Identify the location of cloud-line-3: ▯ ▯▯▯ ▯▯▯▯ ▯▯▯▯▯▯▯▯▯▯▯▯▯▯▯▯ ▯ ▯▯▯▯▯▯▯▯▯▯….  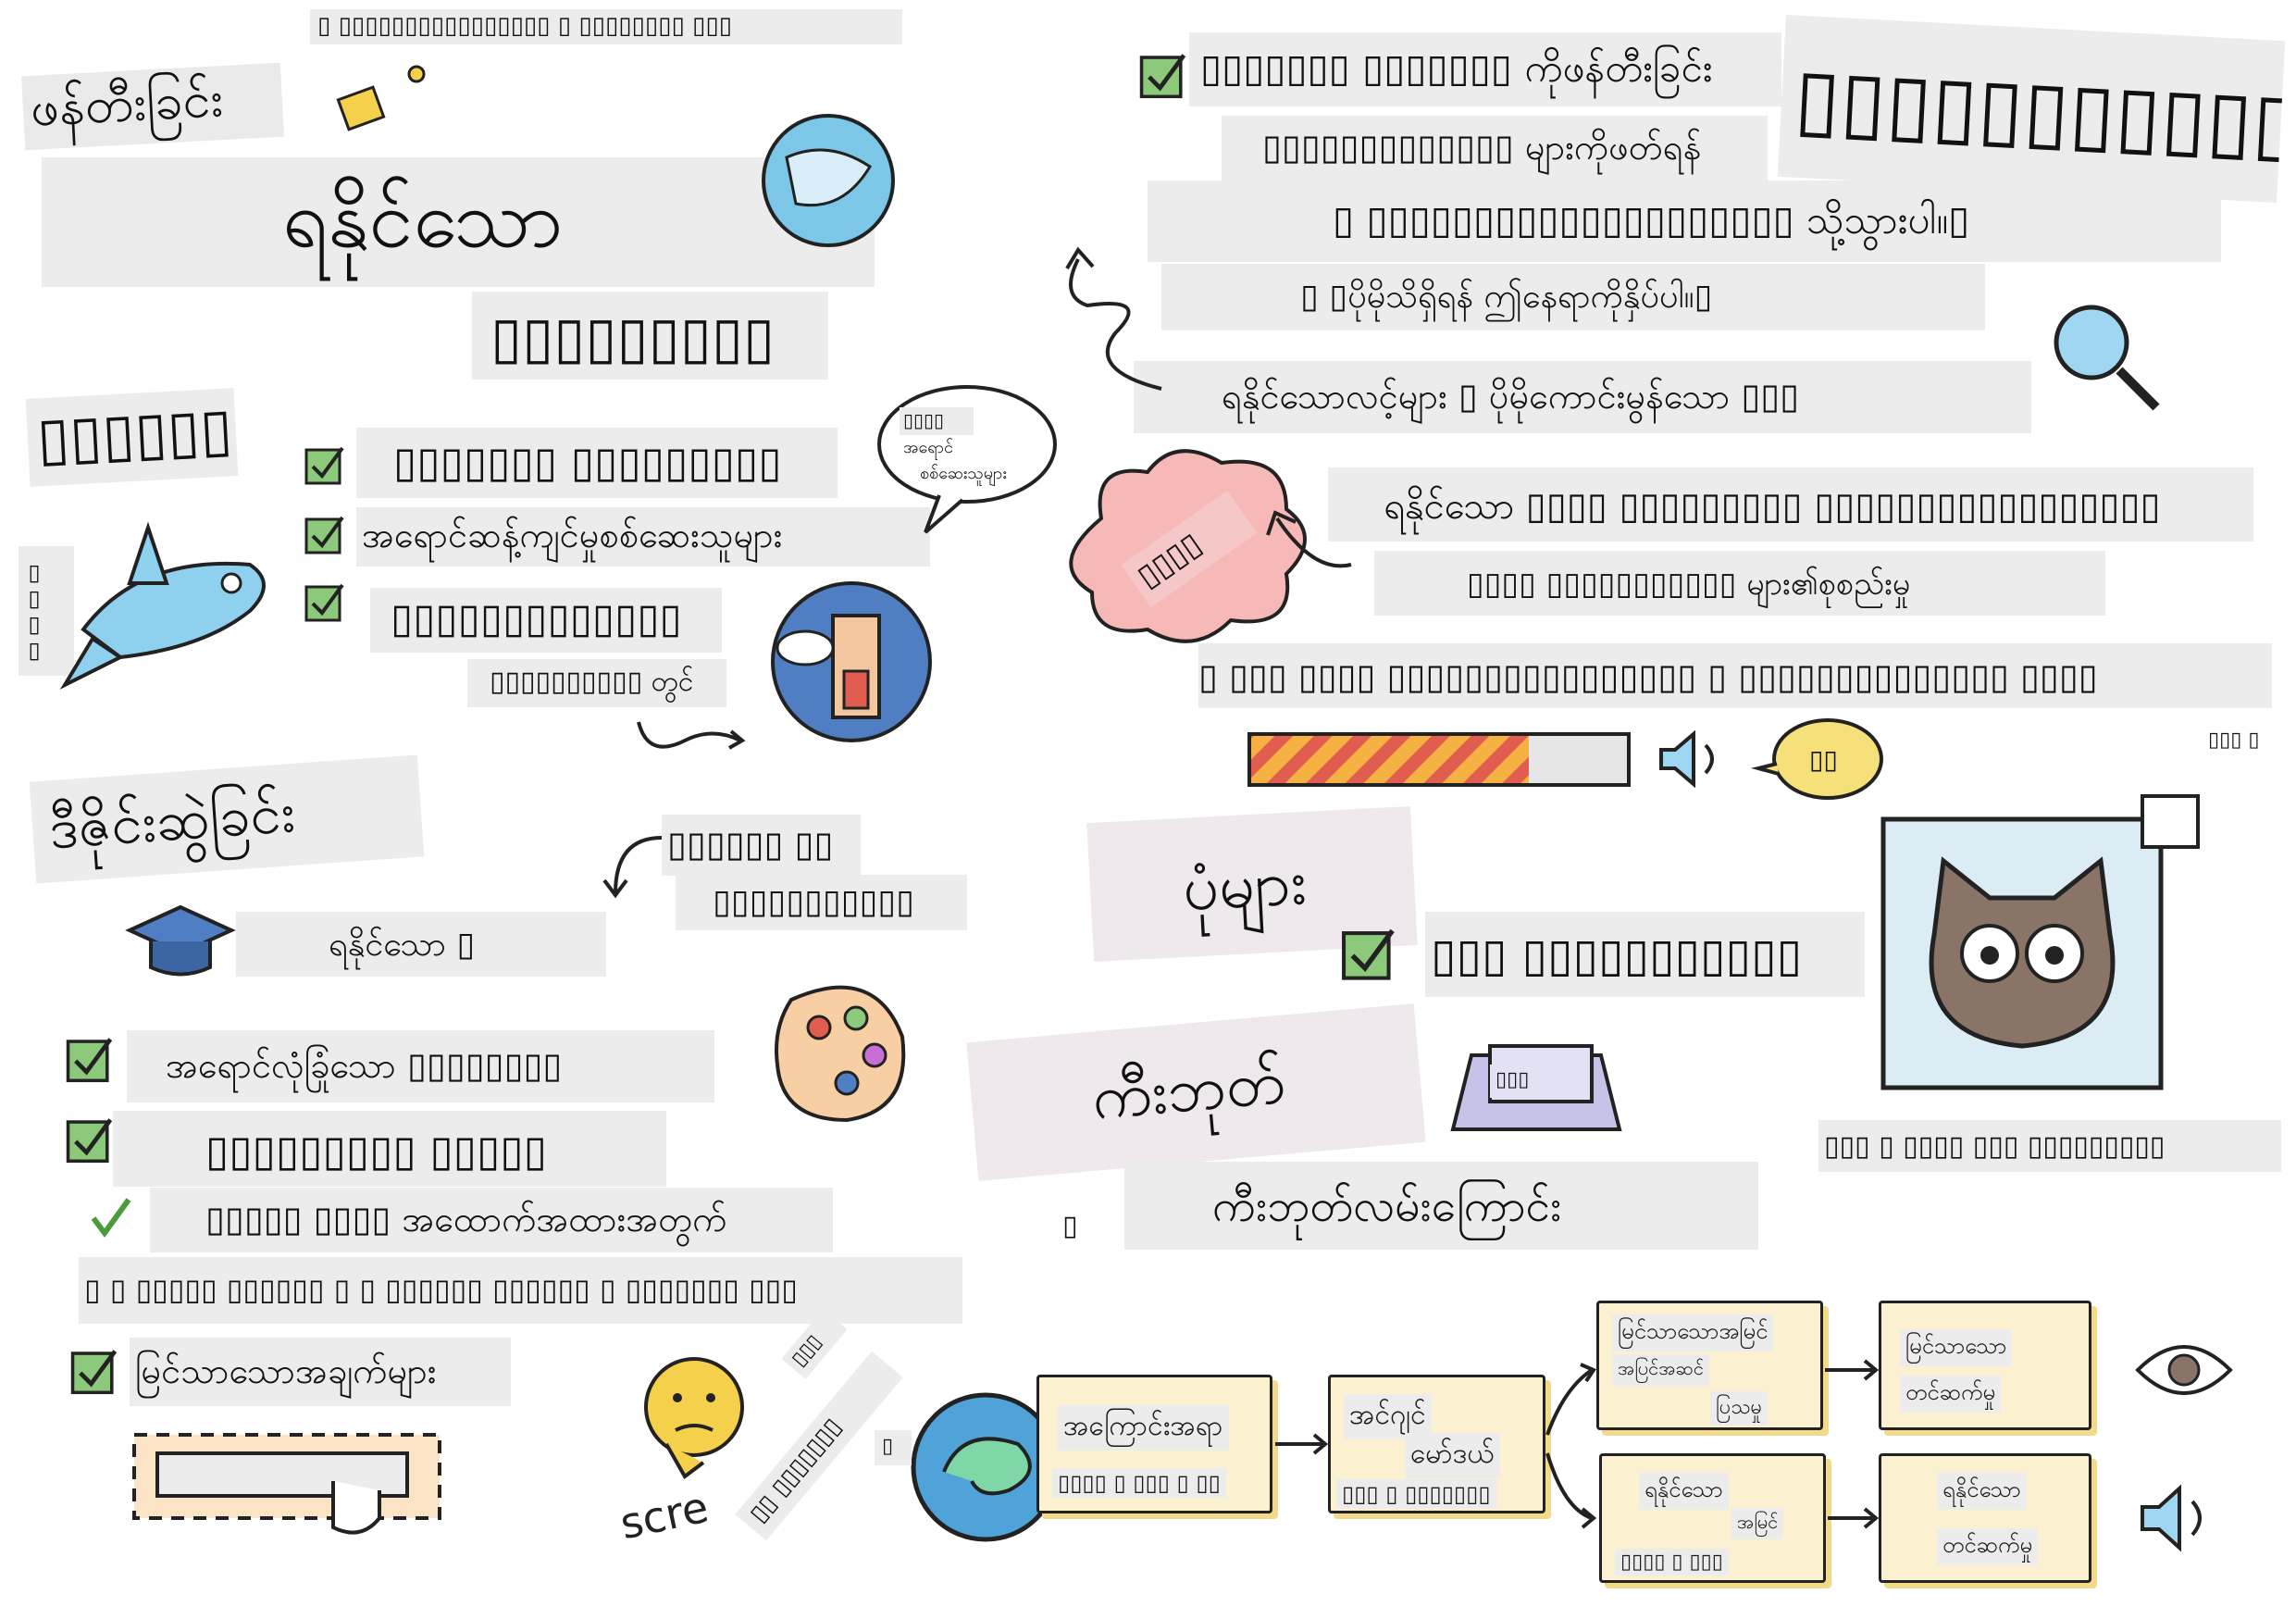
(1735, 676).